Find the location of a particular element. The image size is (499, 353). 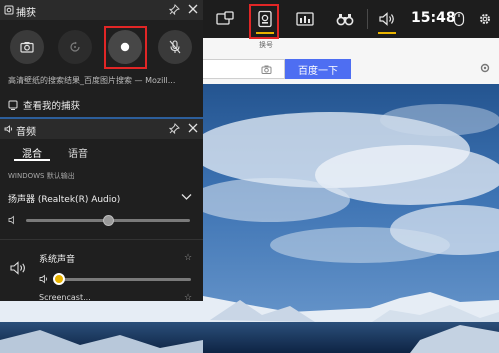

capture-panel: 捕获 高清壁纸的搜索结果_百度图片搜索 — Mozill... 查看我的捕获 is located at coordinates (101, 58).